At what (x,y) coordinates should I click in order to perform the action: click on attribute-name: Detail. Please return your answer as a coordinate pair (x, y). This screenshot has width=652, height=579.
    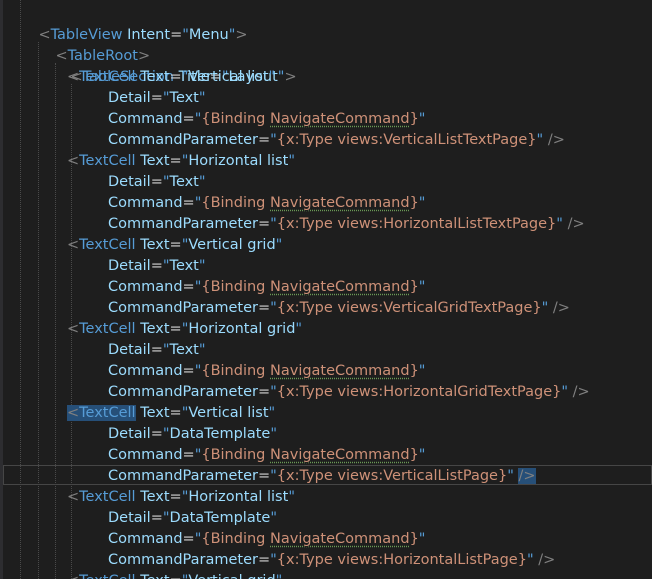
    Looking at the image, I should click on (129, 182).